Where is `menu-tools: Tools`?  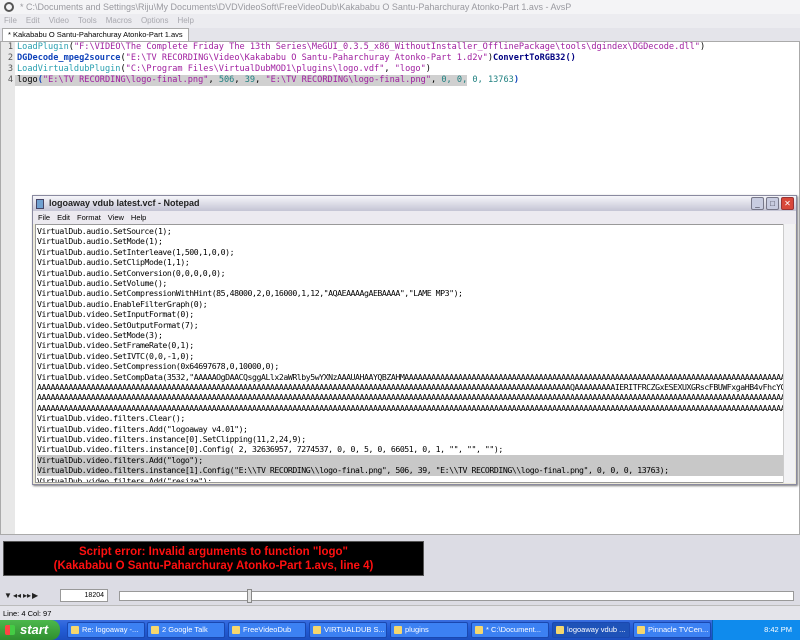 menu-tools: Tools is located at coordinates (87, 20).